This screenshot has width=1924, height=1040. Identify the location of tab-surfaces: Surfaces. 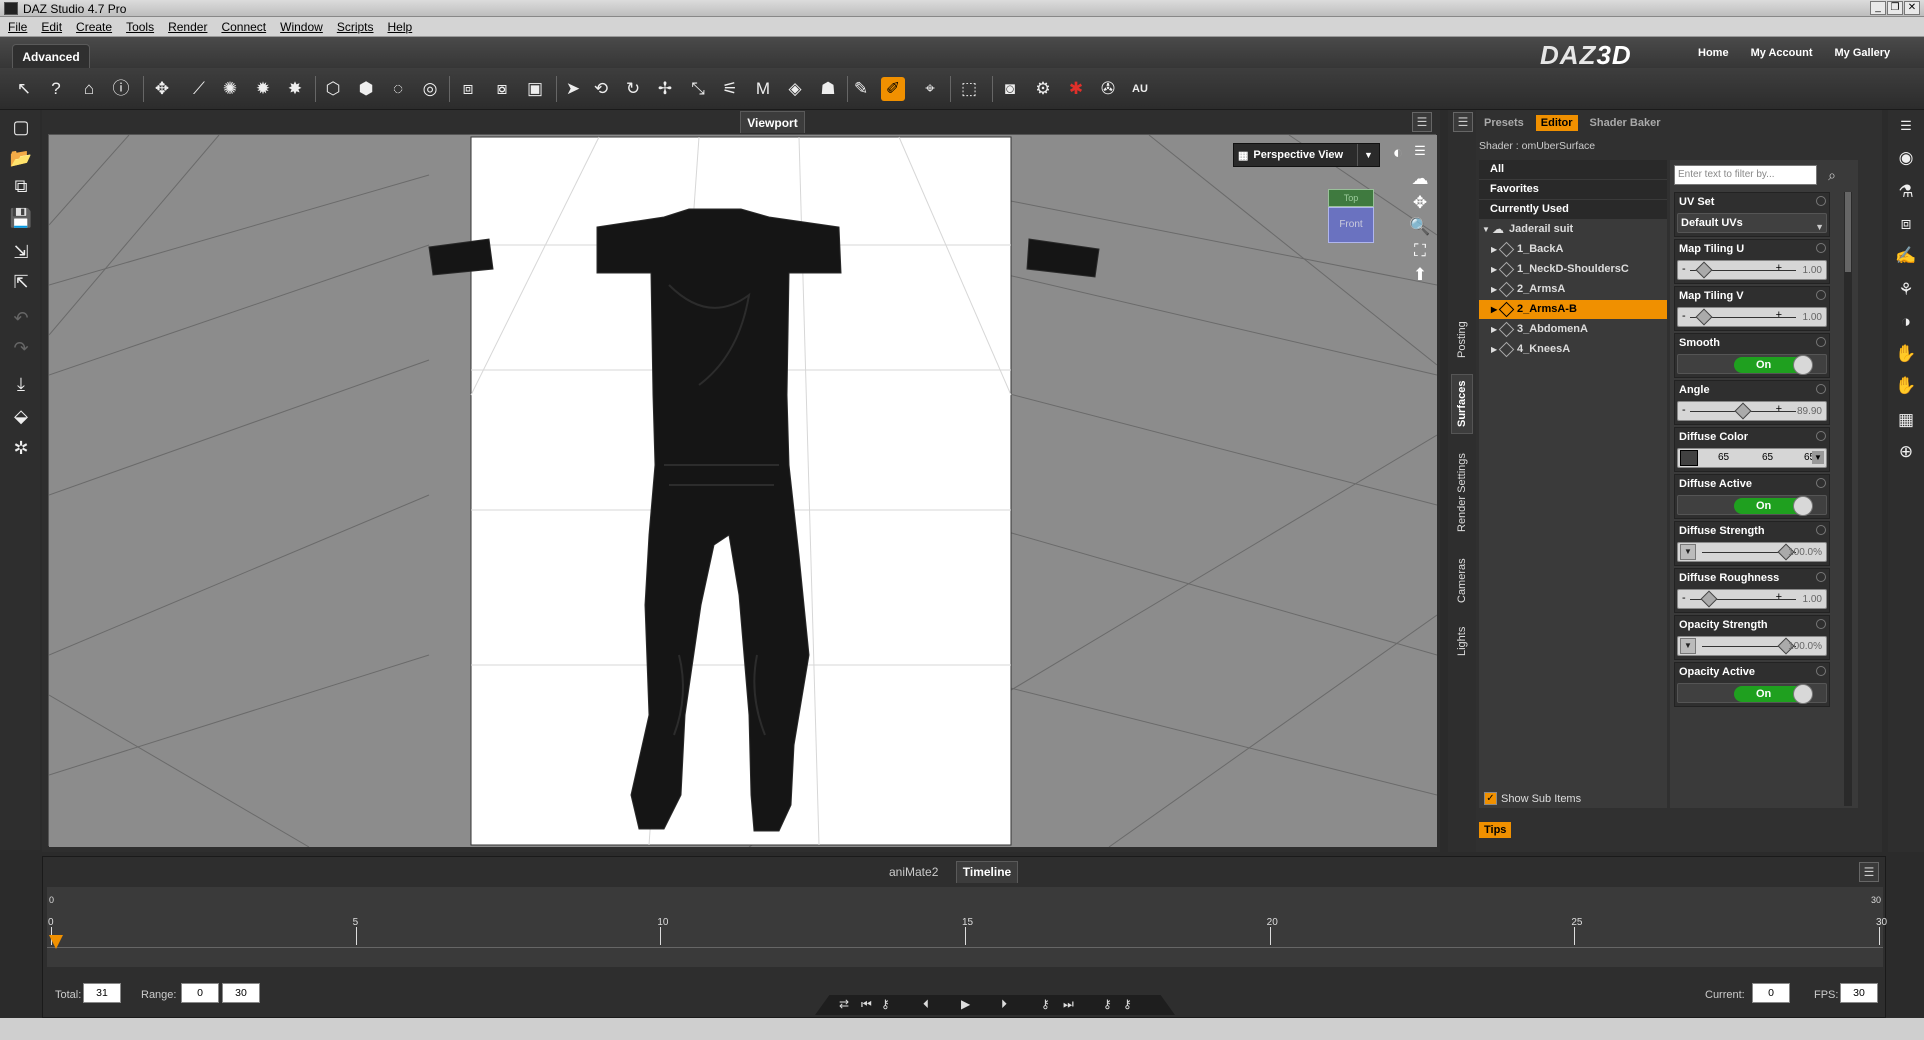
(1462, 404).